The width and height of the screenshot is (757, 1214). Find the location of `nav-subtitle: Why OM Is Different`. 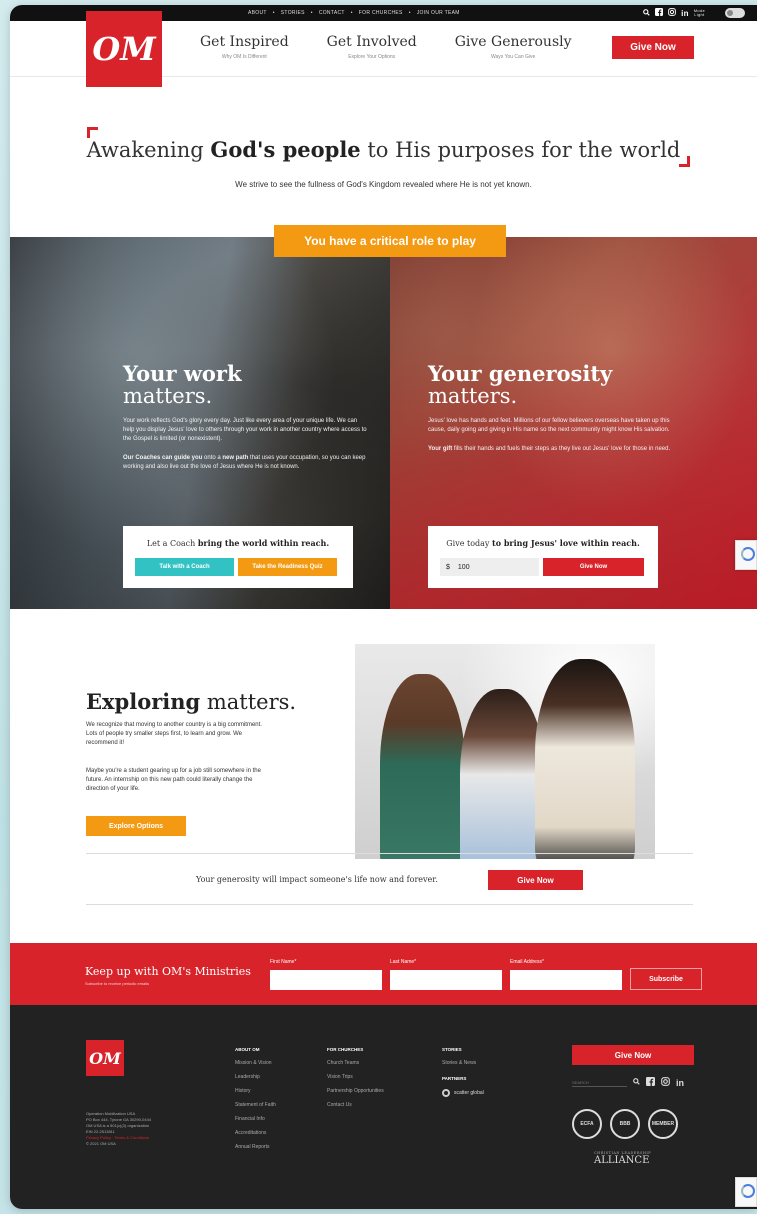

nav-subtitle: Why OM Is Different is located at coordinates (244, 57).